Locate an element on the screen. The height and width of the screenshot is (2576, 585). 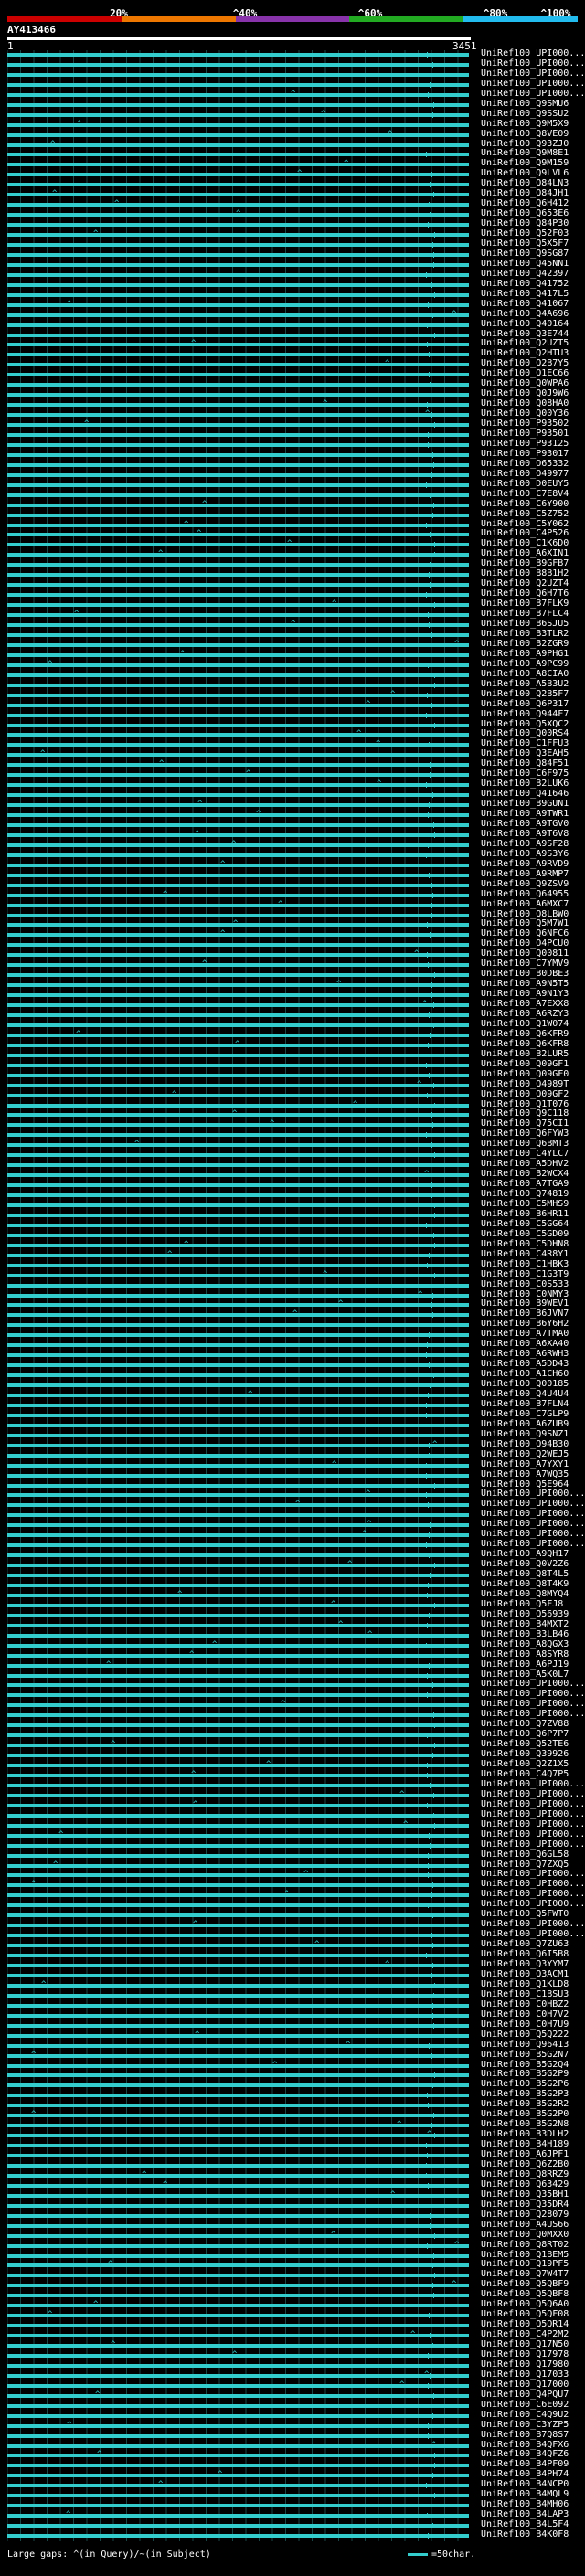
hit-id-link: UniRef100_C0NMY3 is located at coordinates (525, 1294).